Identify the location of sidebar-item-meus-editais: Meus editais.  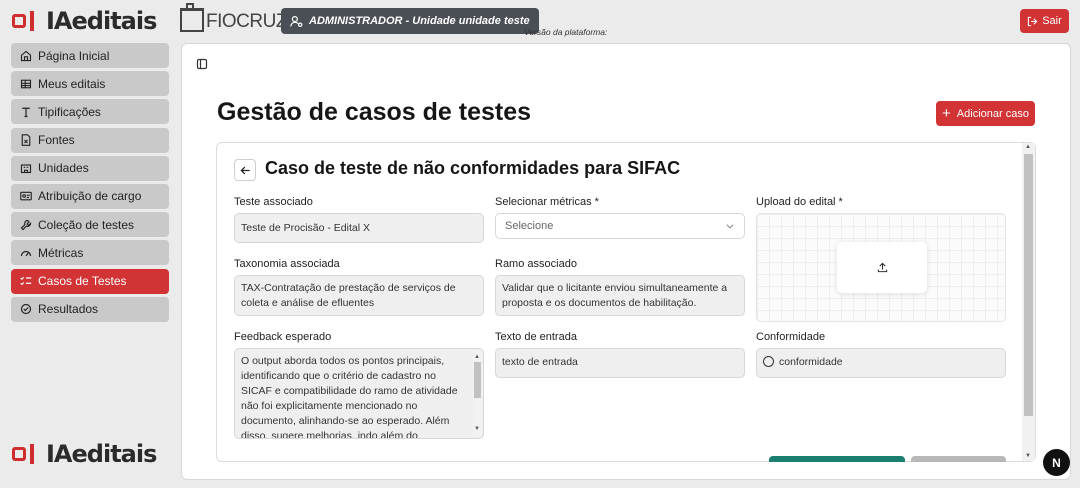
(90, 84).